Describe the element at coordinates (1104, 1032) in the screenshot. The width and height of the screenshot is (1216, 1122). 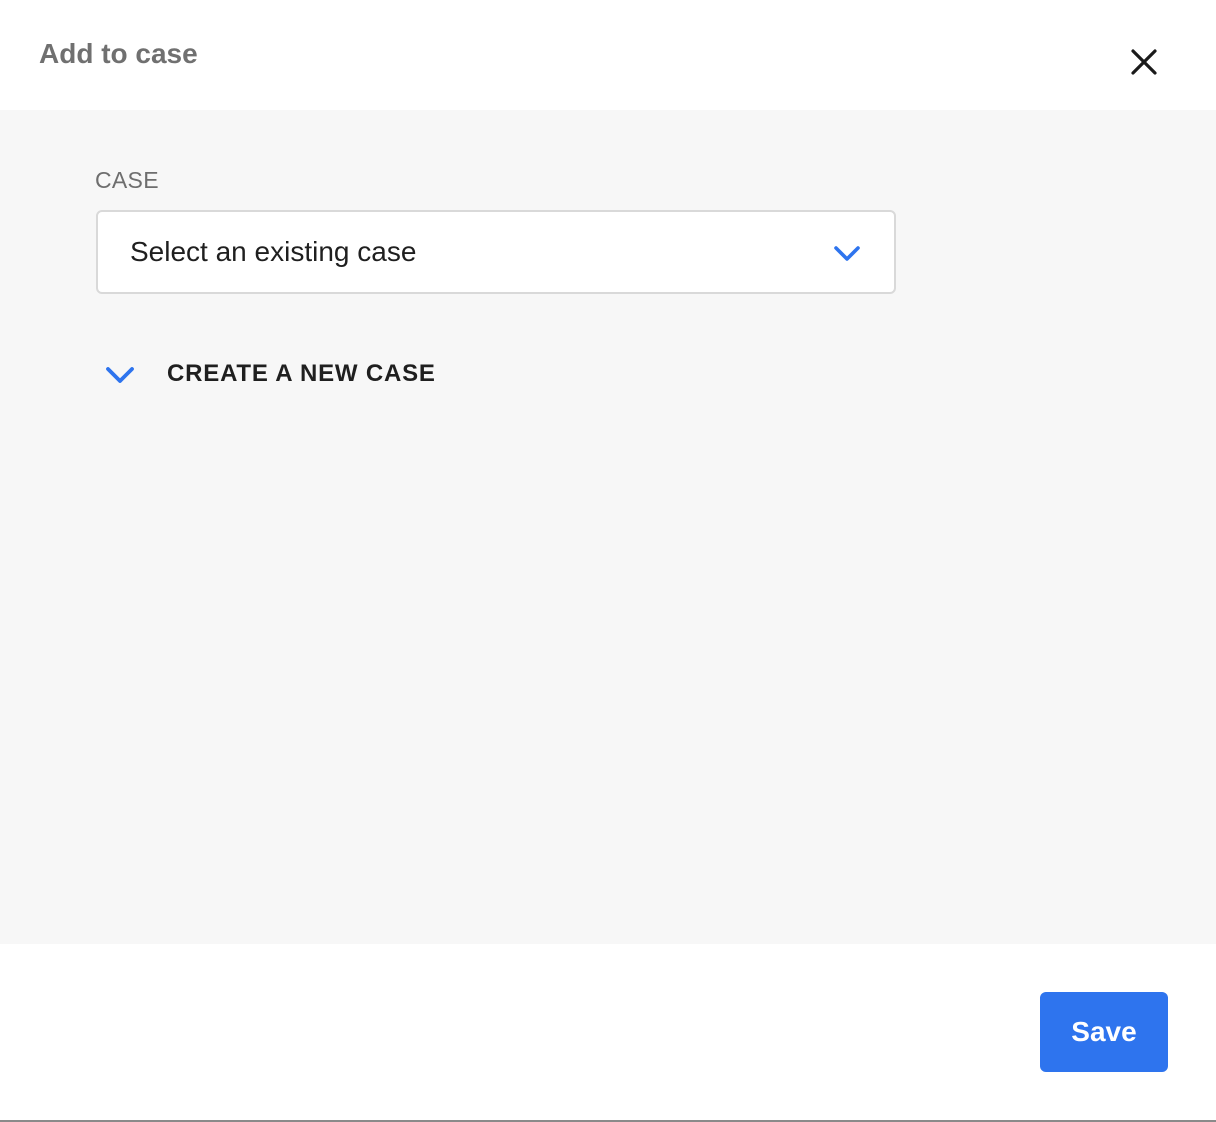
I see `save-button: Save` at that location.